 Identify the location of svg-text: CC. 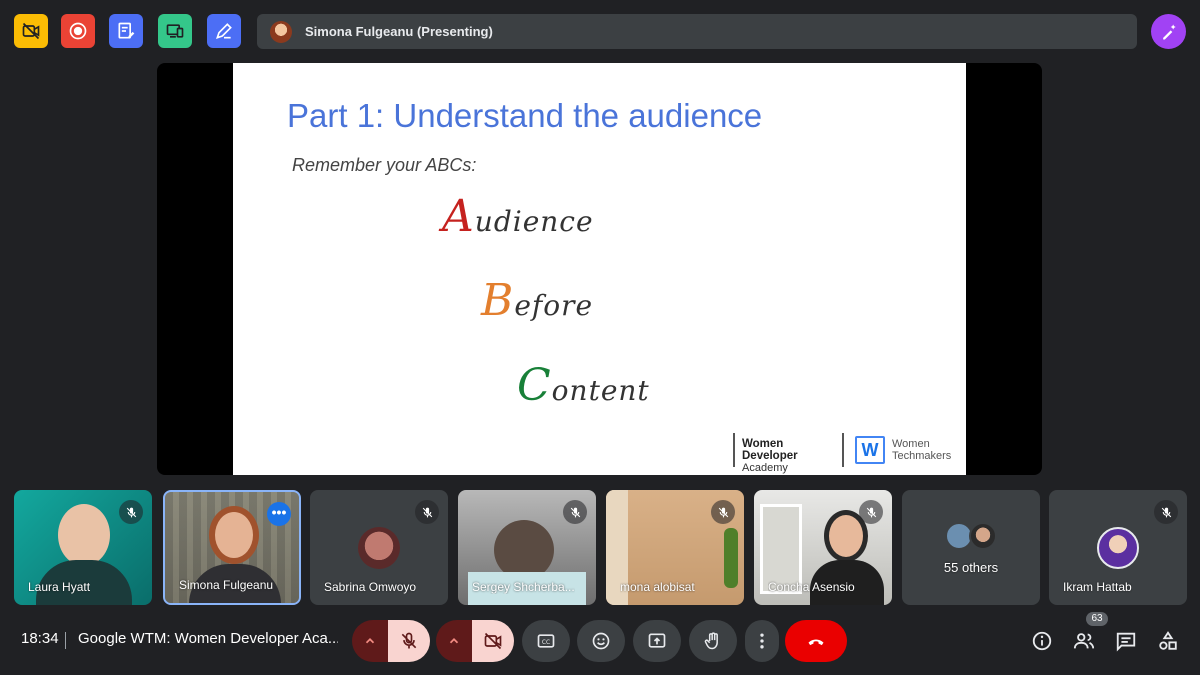
(546, 643).